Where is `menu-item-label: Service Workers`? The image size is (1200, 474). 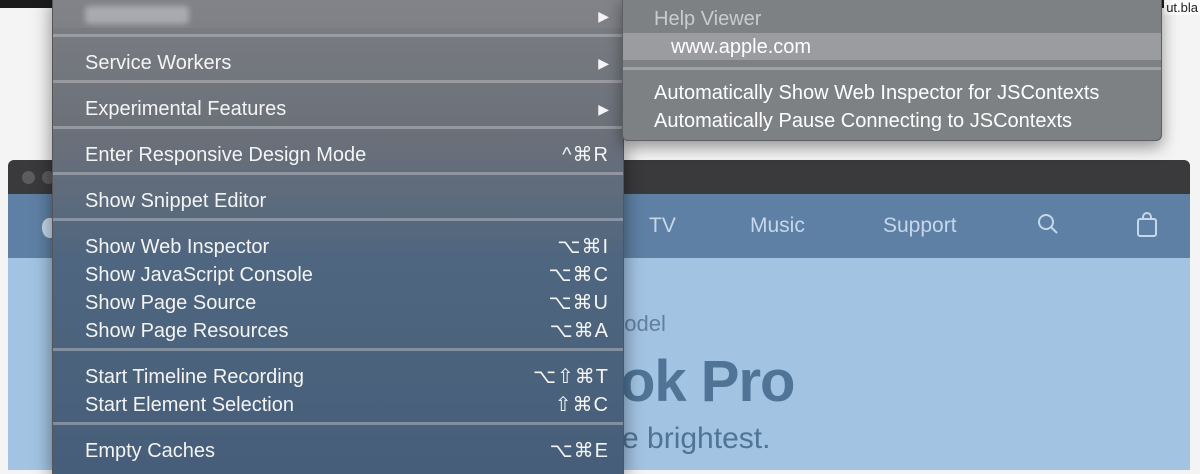 menu-item-label: Service Workers is located at coordinates (158, 63).